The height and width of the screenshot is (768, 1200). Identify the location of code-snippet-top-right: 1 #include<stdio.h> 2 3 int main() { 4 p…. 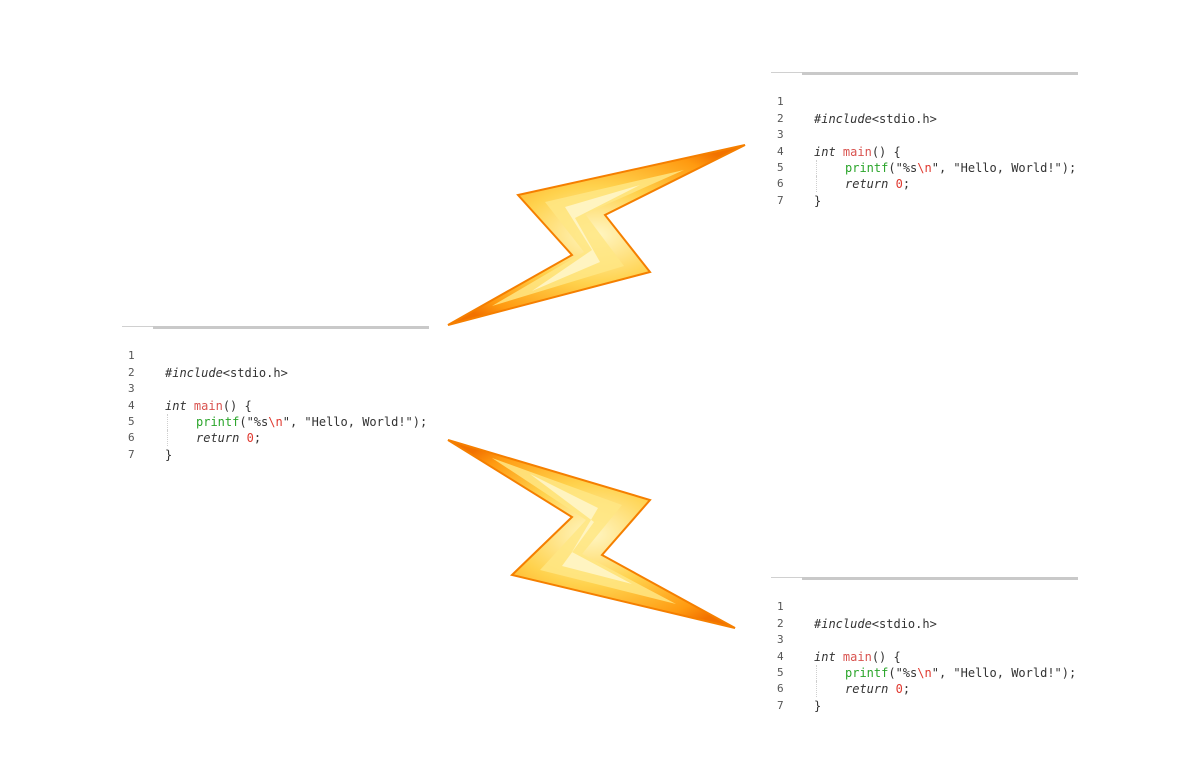
(924, 140).